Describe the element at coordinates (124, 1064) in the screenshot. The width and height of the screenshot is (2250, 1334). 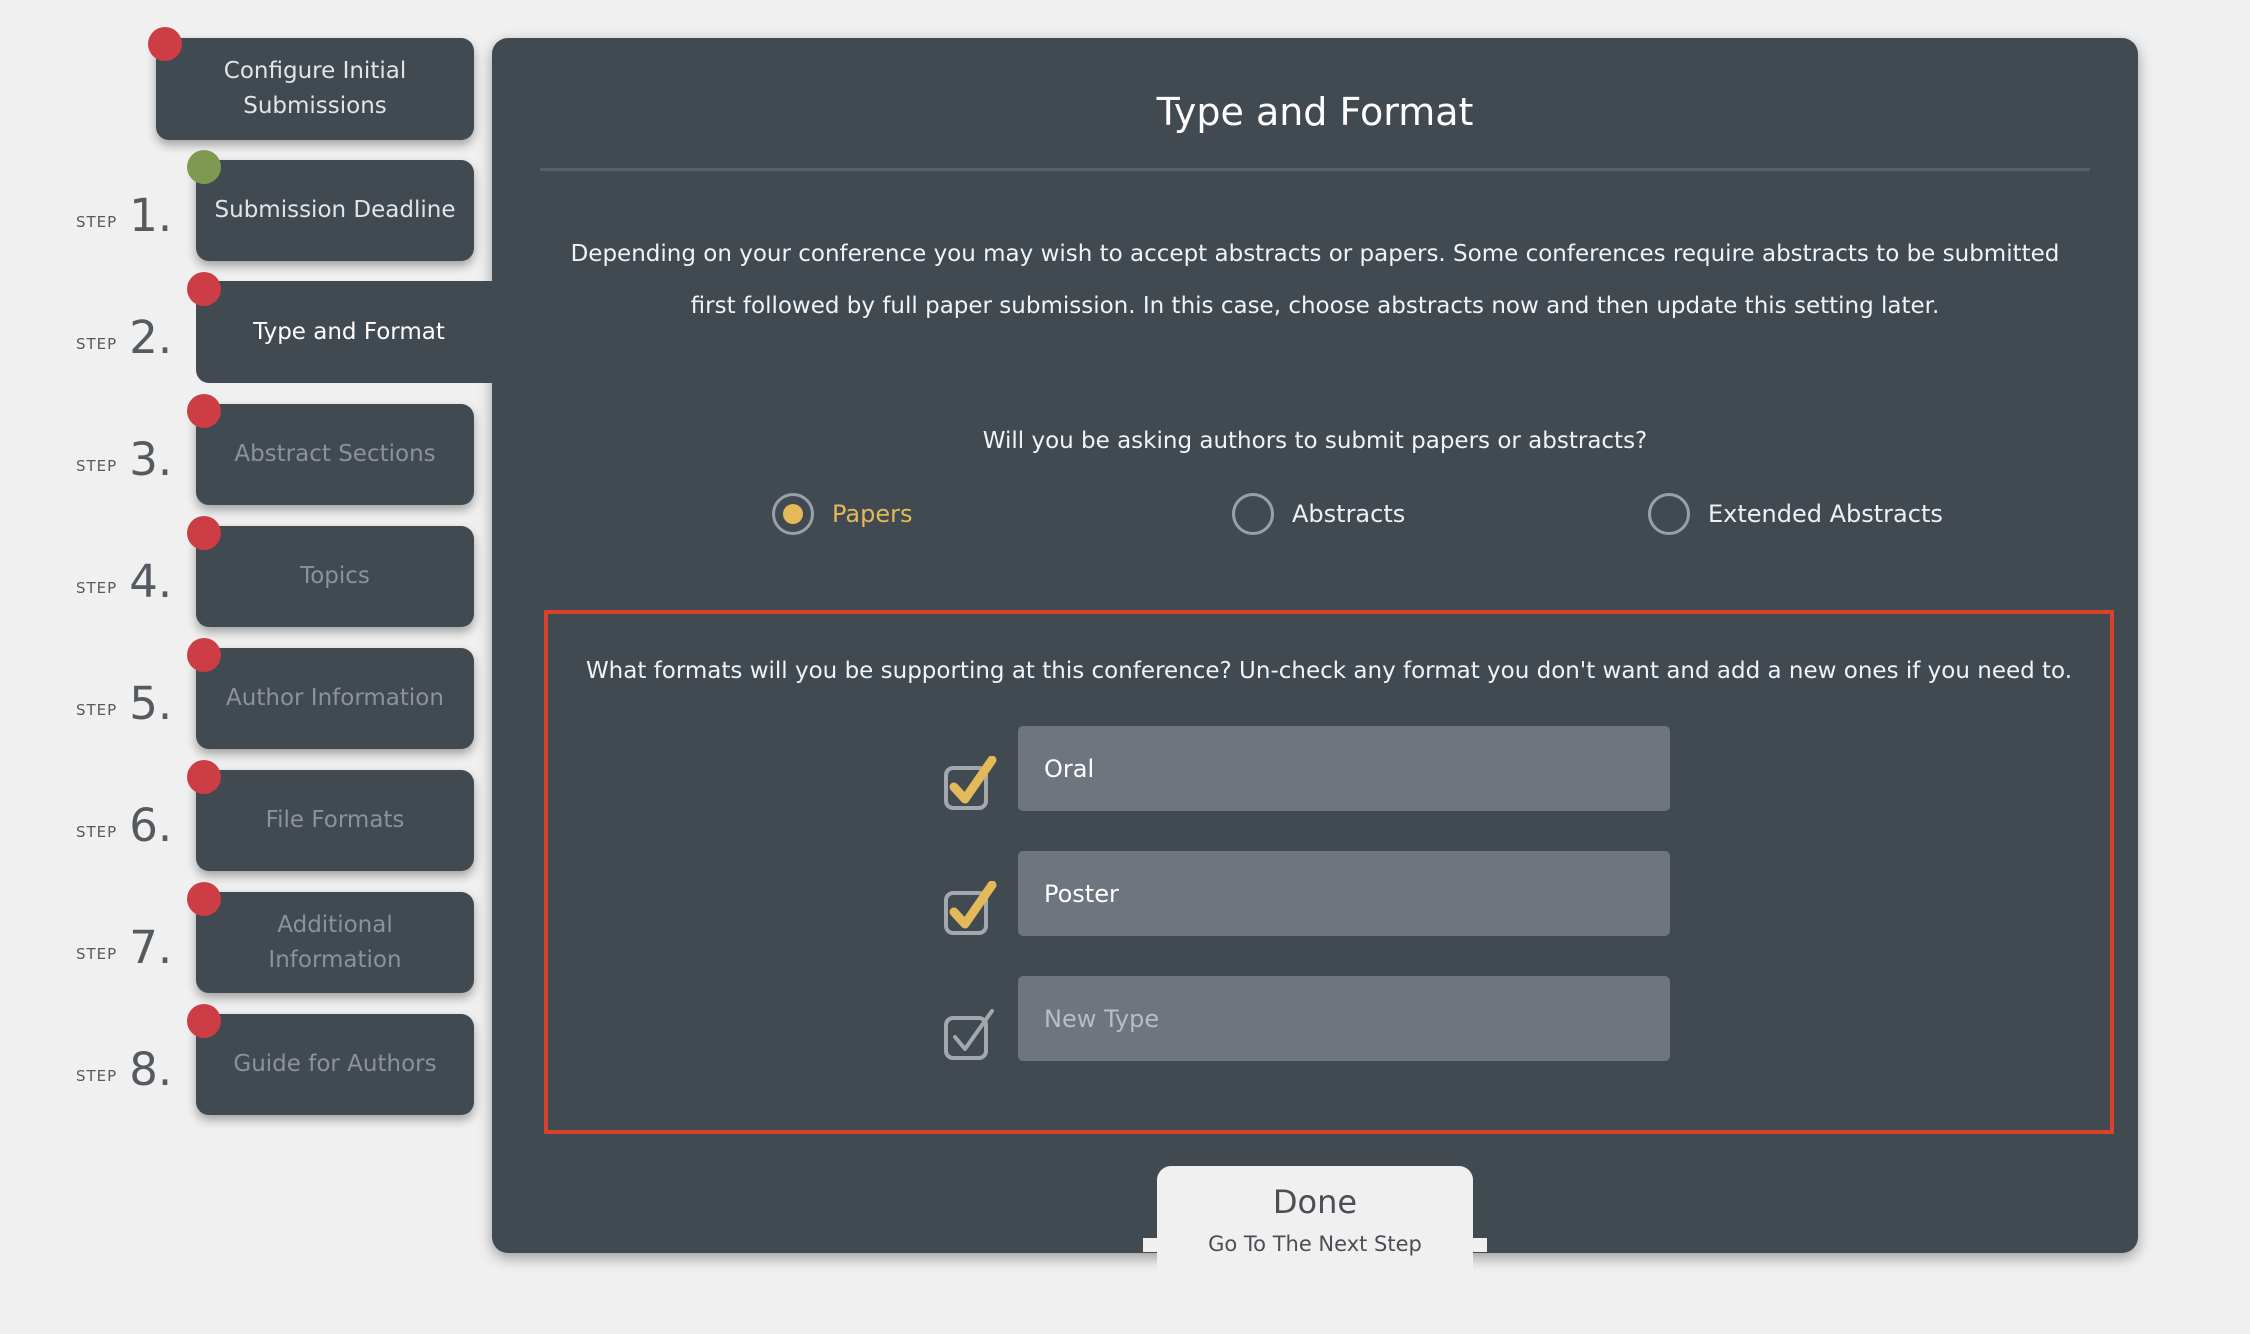
I see `step-label-8: STEP 8.` at that location.